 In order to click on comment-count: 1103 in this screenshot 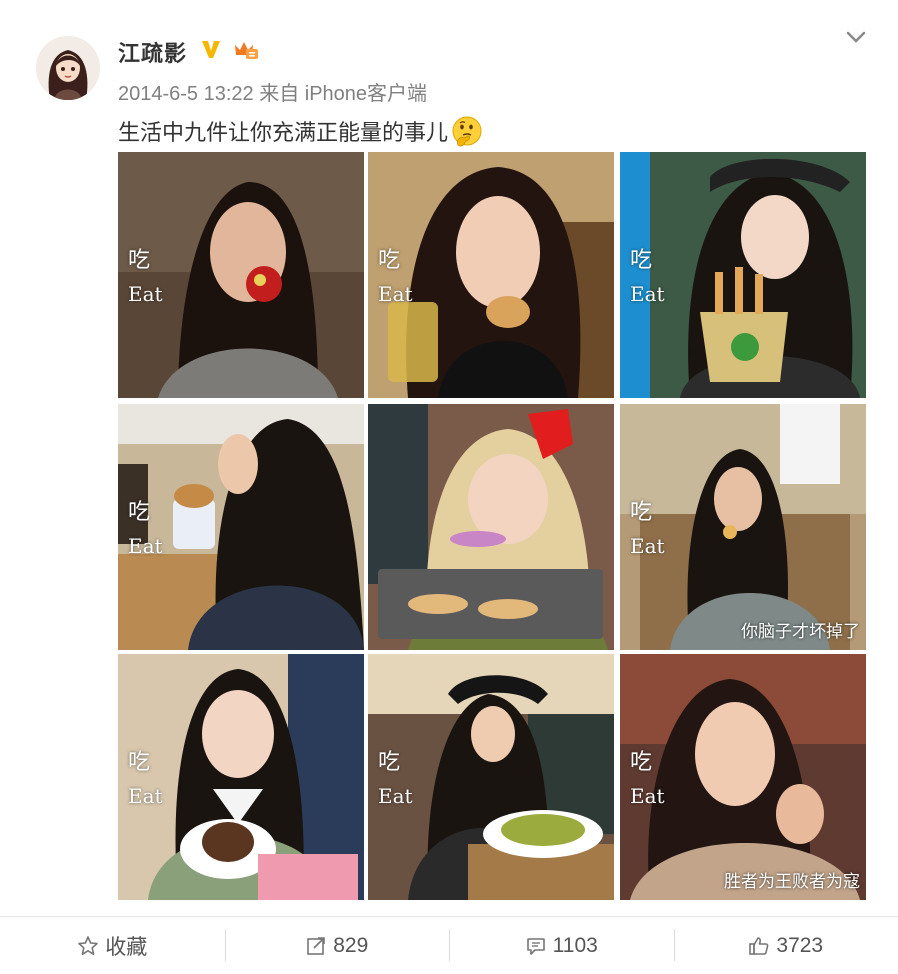, I will do `click(575, 945)`.